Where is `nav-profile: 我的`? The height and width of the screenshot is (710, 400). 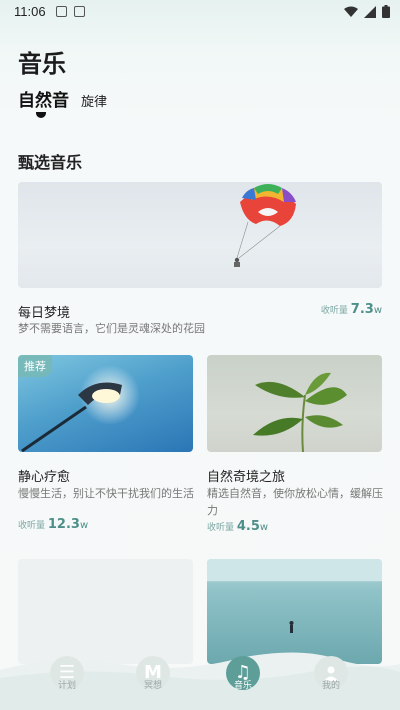 nav-profile: 我的 is located at coordinates (332, 683).